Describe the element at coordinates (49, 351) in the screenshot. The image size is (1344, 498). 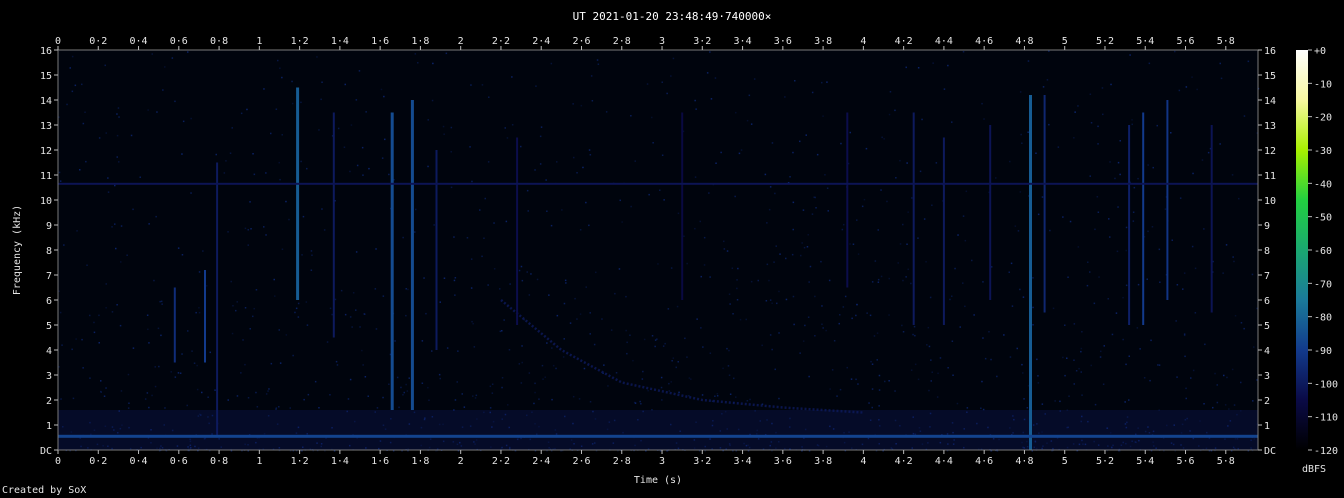
I see `y-tick-label-left: 4` at that location.